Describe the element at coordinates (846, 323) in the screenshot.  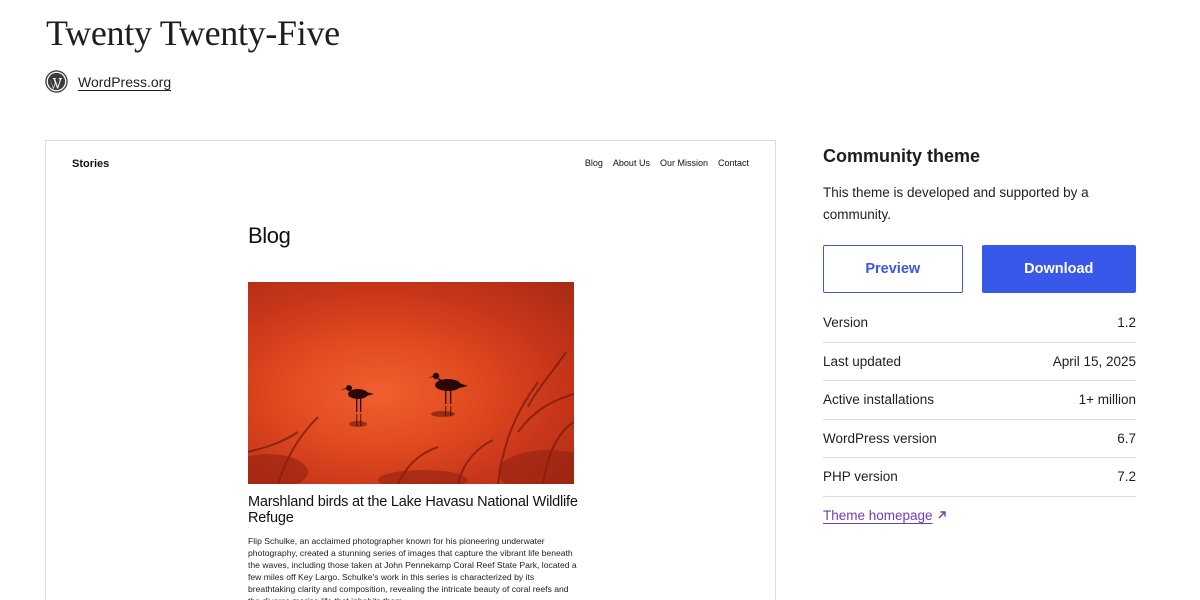
I see `meta-label: Version` at that location.